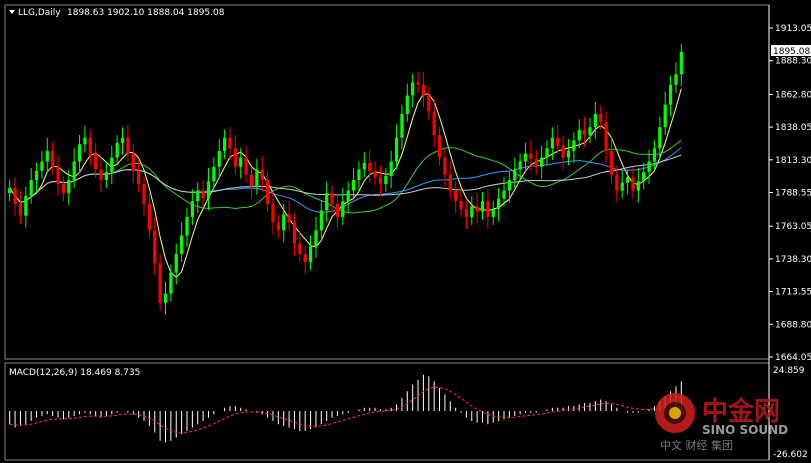  Describe the element at coordinates (793, 227) in the screenshot. I see `price-tick-label: 1763.05` at that location.